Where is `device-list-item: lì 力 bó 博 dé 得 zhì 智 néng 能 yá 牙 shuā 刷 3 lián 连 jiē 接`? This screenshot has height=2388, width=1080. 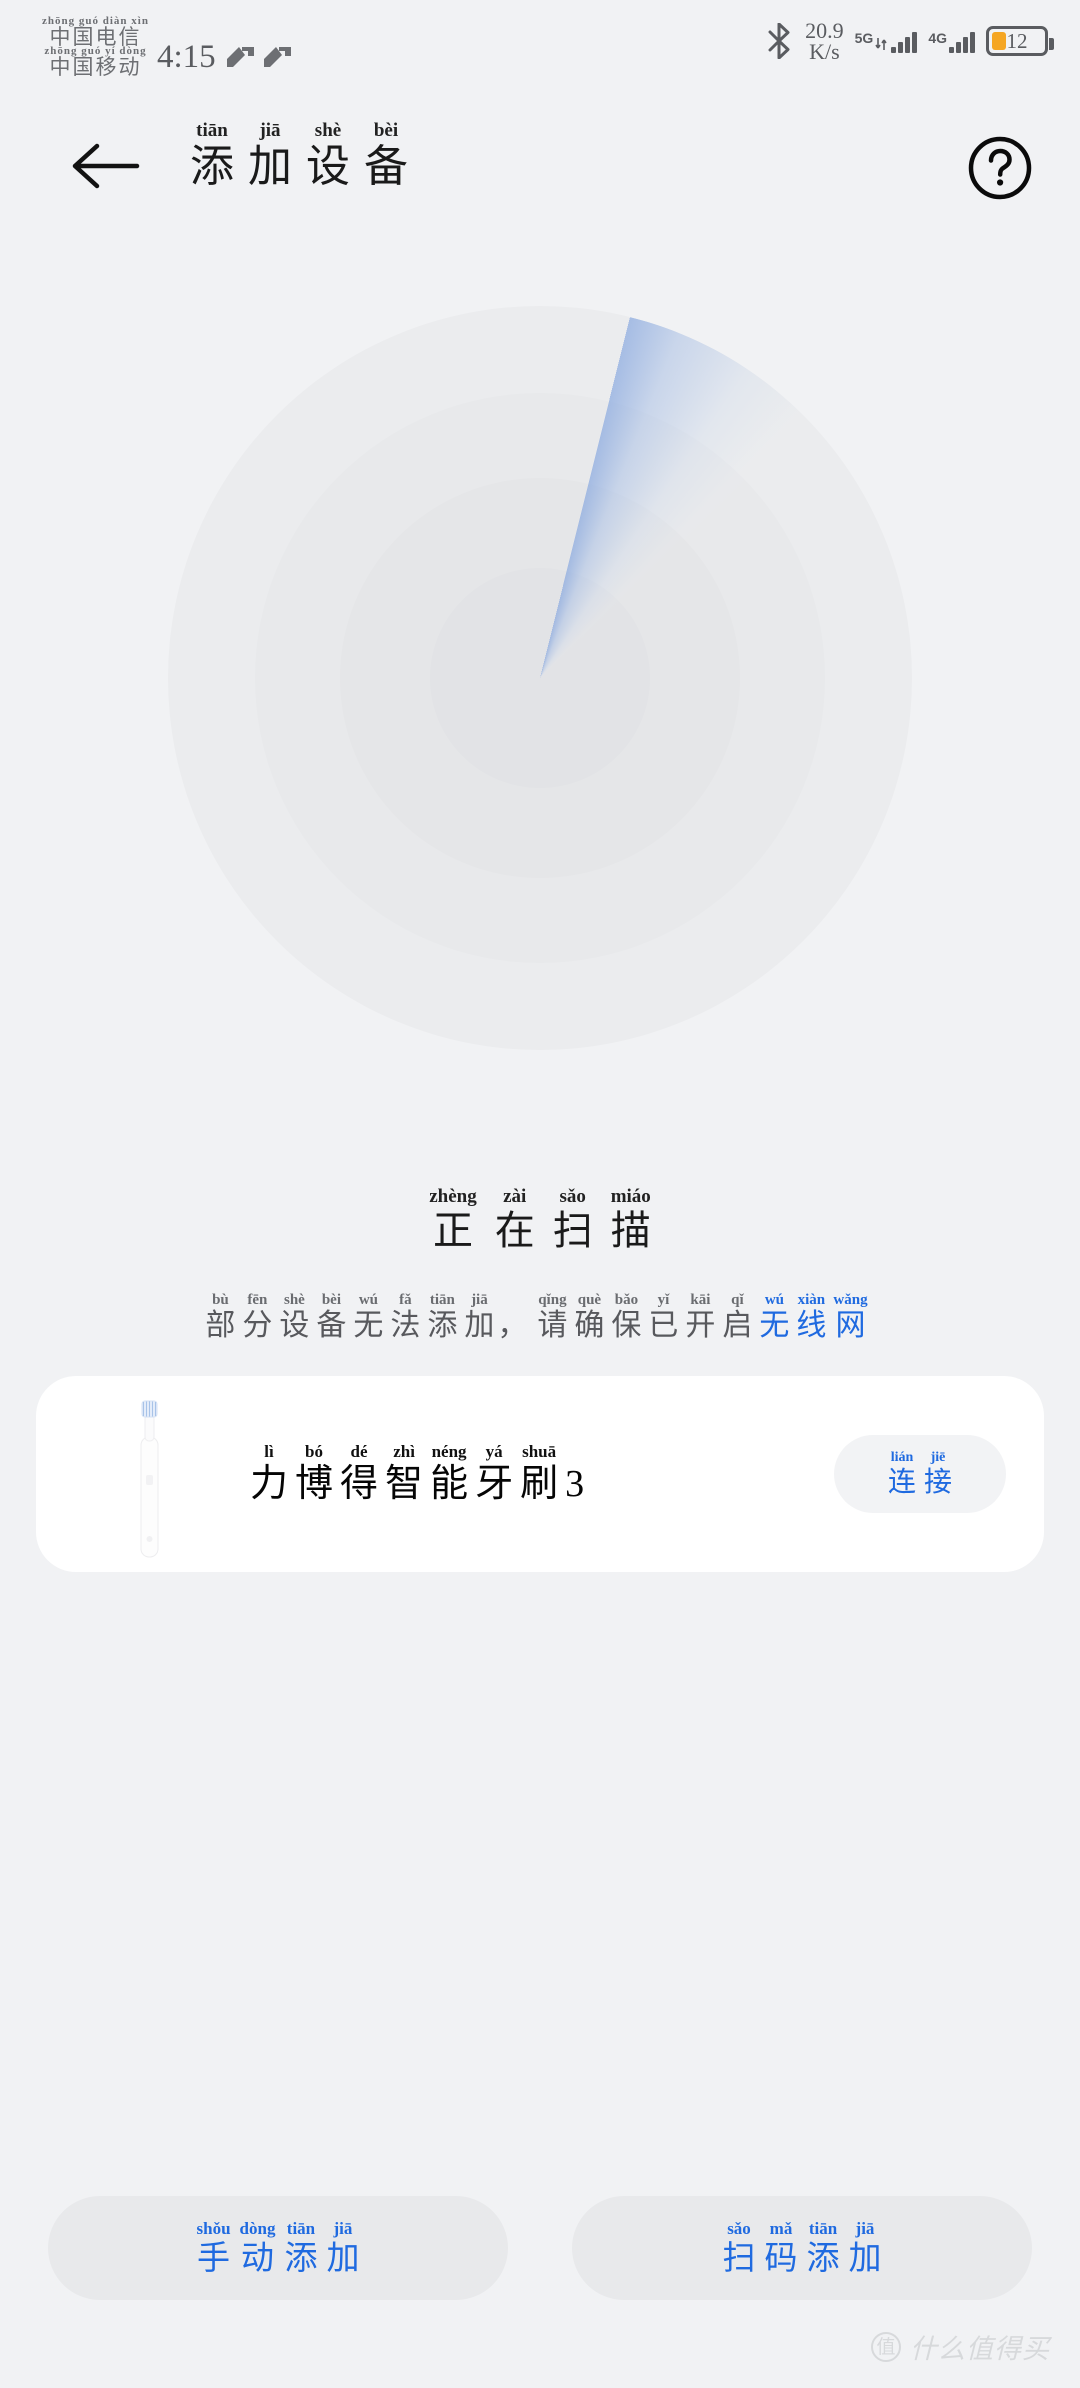
device-list-item: lì 力 bó 博 dé 得 zhì 智 néng 能 yá 牙 shuā 刷 3 lián 连 jiē 接 is located at coordinates (540, 1474).